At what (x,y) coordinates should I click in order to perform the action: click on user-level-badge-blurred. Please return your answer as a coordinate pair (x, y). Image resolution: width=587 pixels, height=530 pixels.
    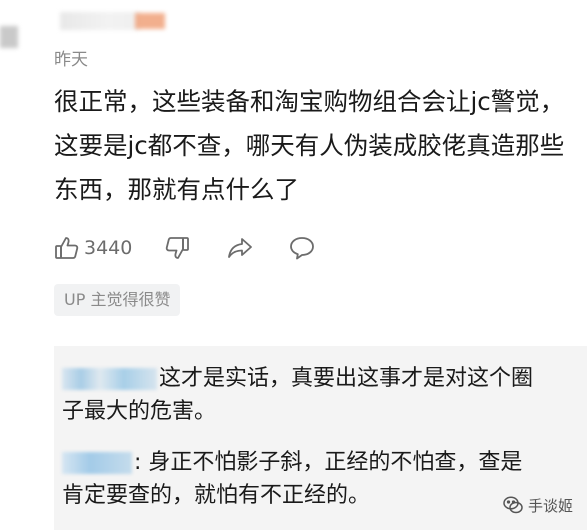
    Looking at the image, I should click on (150, 21).